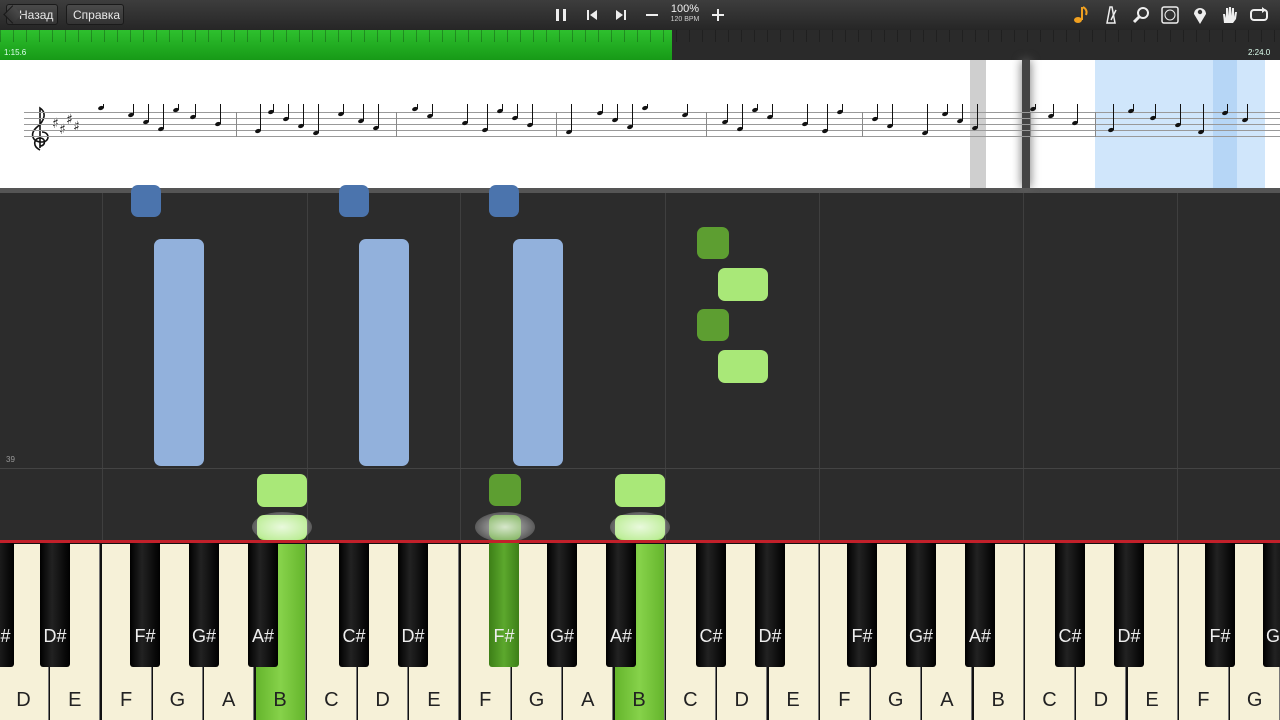  I want to click on back-button: Назад, so click(32, 14).